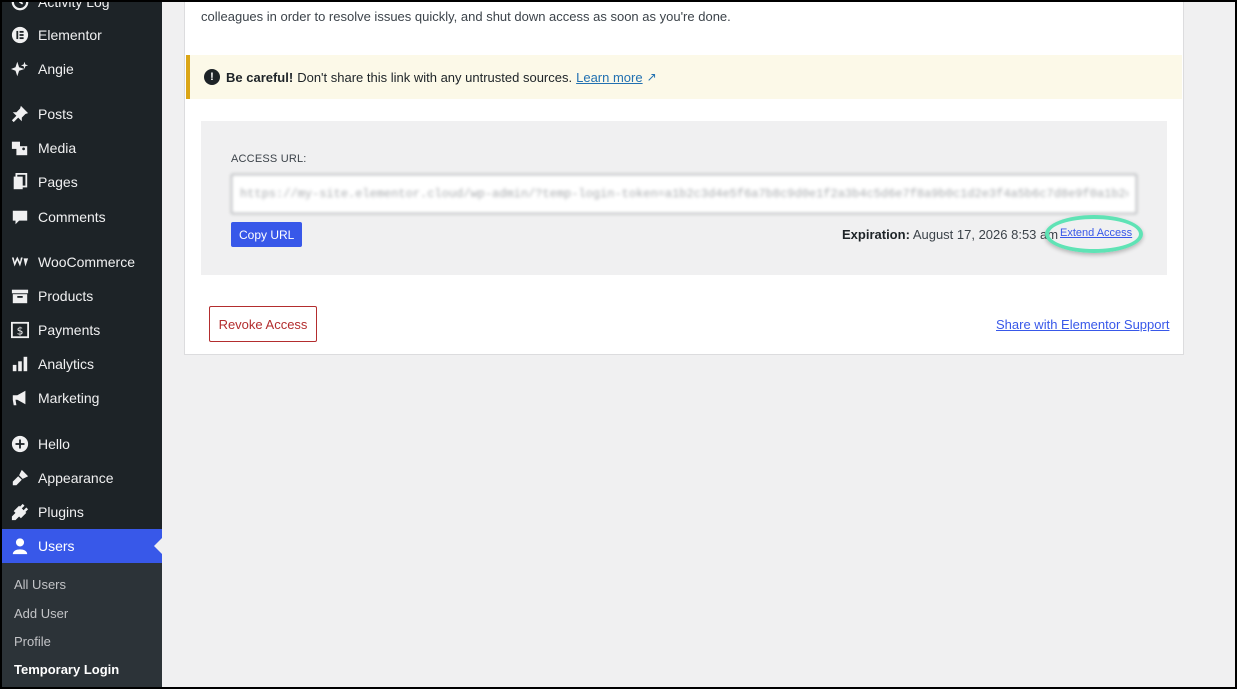 The height and width of the screenshot is (689, 1237). Describe the element at coordinates (20, 512) in the screenshot. I see `plug-icon` at that location.